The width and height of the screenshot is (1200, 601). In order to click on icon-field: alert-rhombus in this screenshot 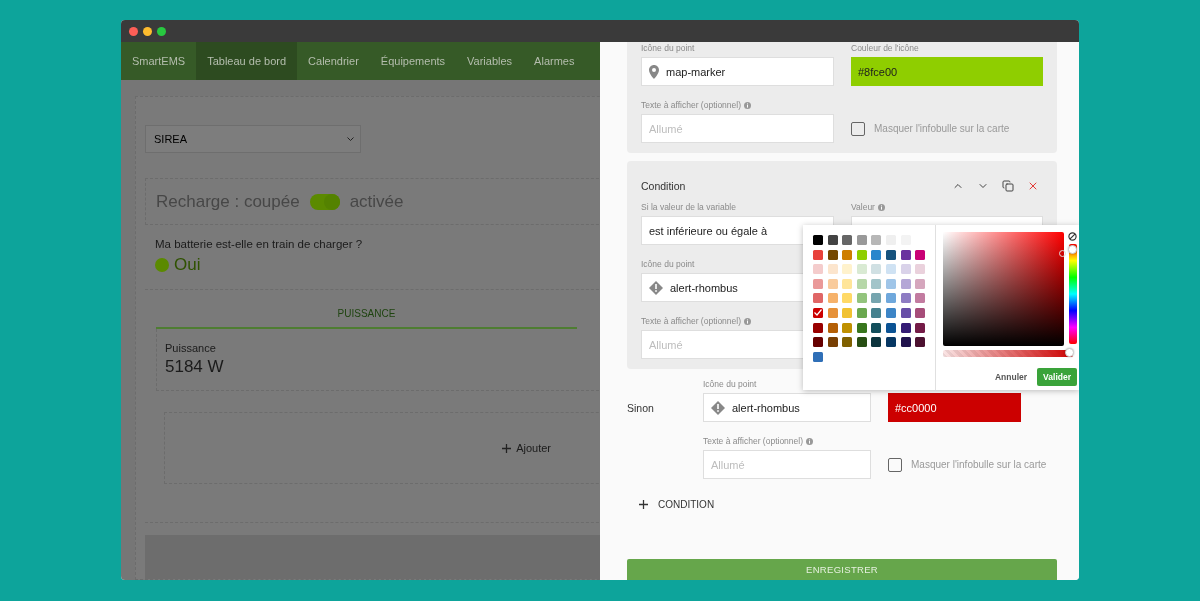, I will do `click(787, 407)`.